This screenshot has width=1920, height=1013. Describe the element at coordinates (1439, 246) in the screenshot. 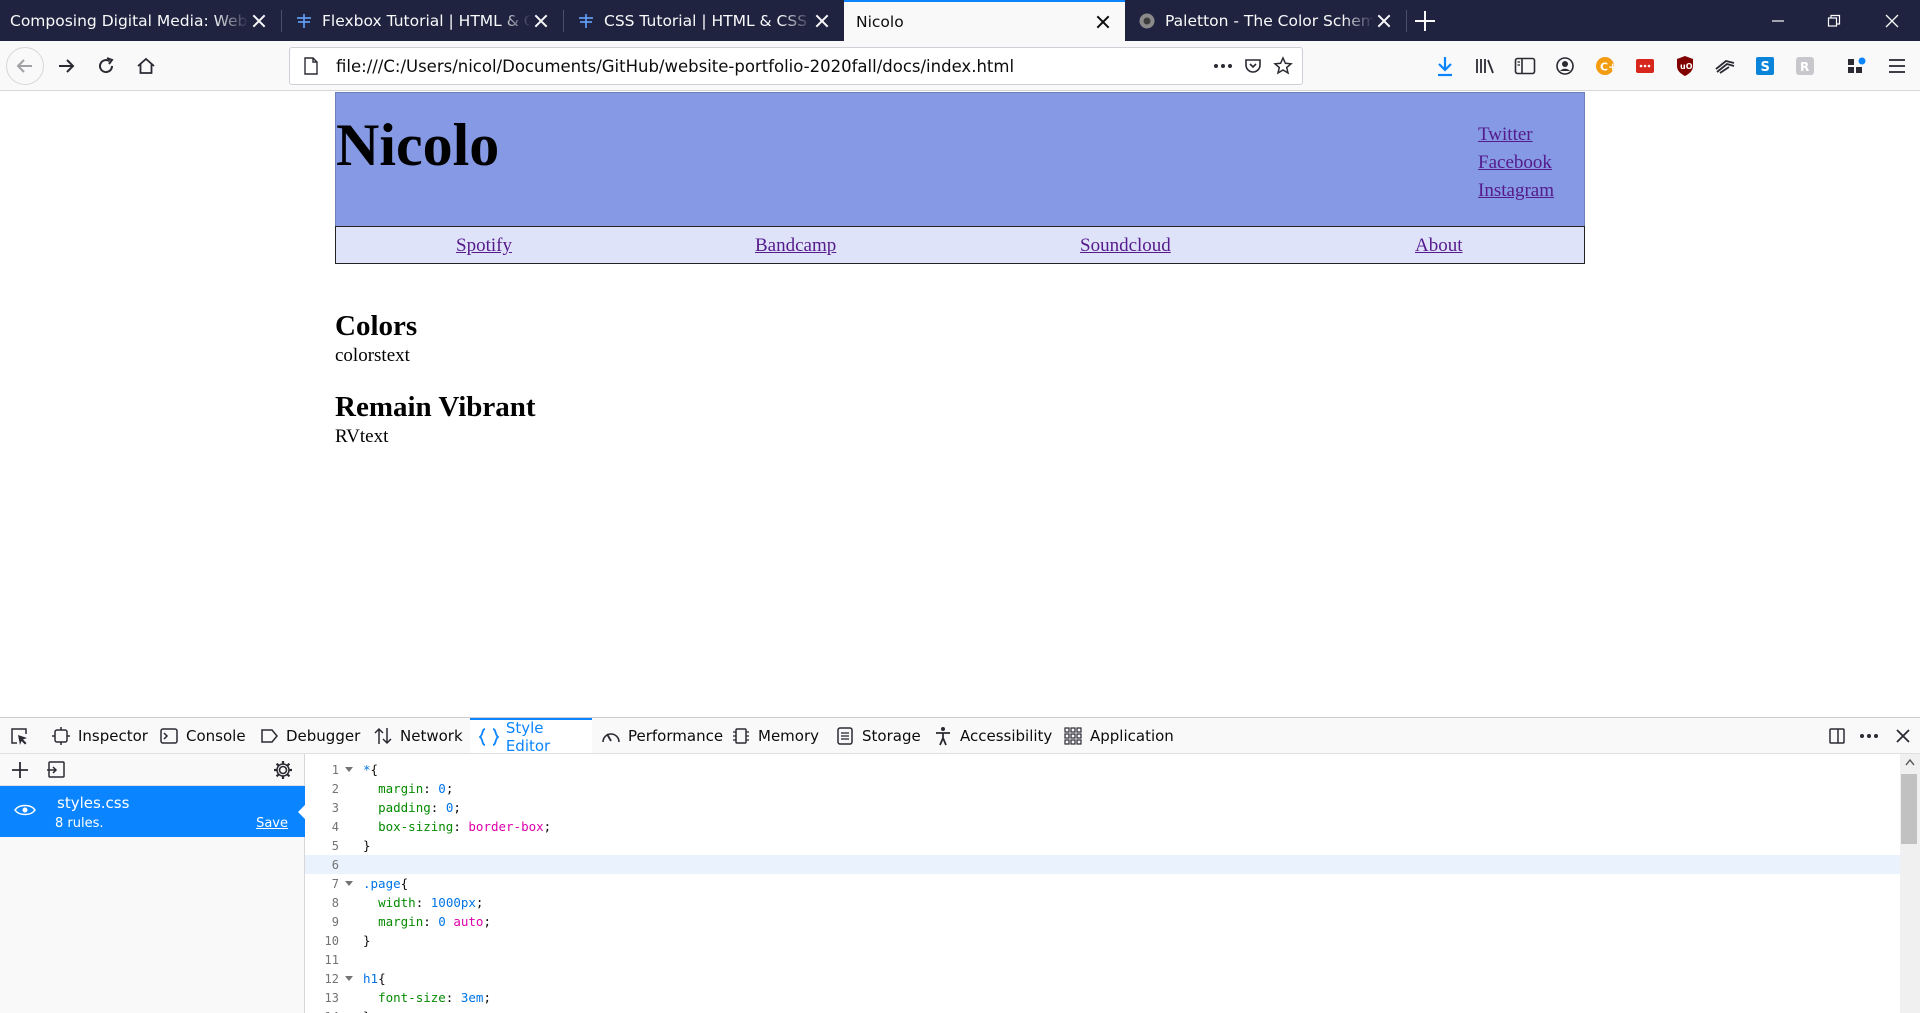

I see `about-link: About` at that location.